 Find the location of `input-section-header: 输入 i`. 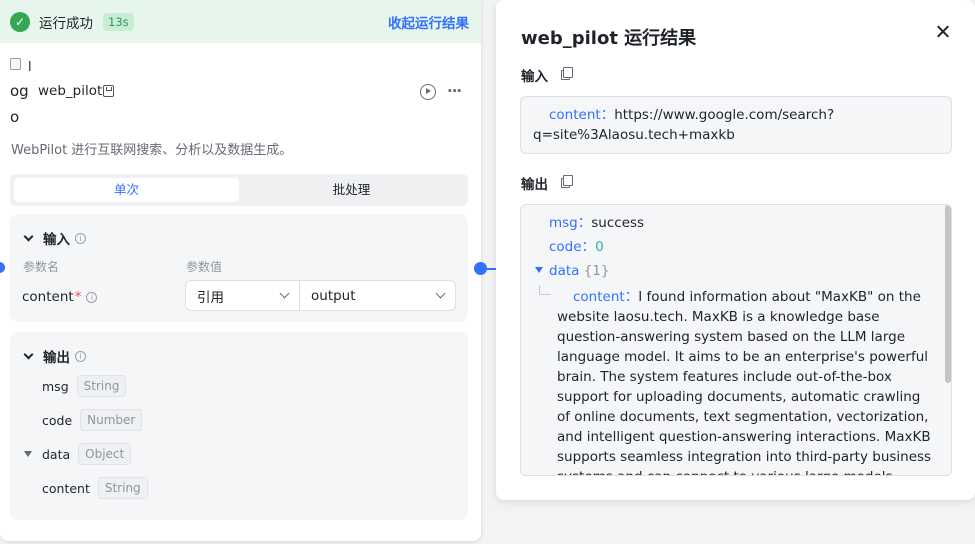

input-section-header: 输入 i is located at coordinates (54, 238).